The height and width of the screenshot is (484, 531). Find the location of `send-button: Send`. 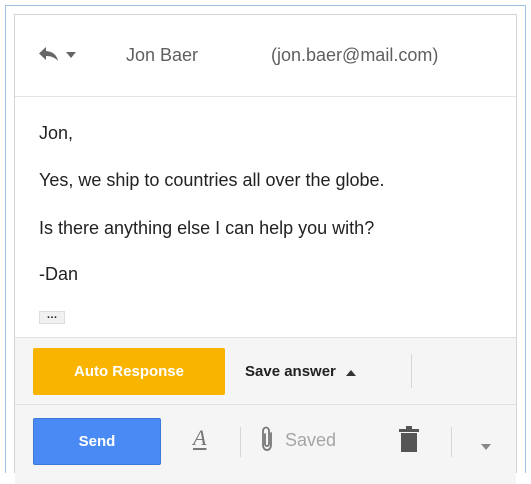

send-button: Send is located at coordinates (97, 441).